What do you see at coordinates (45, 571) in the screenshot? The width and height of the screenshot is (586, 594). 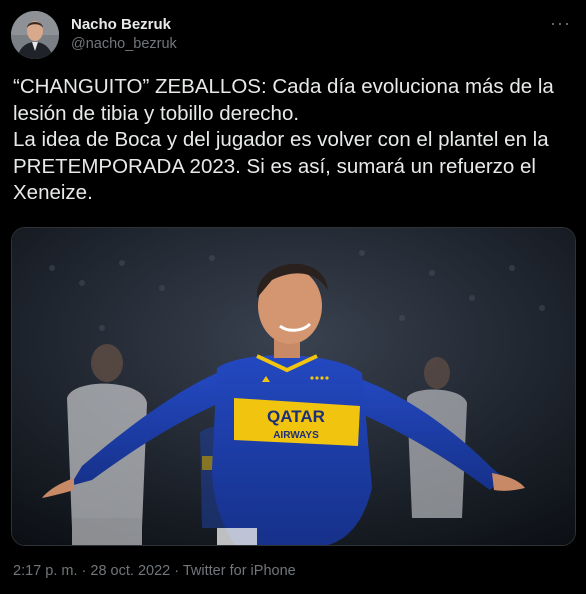 I see `tweet-time: 2:17 p. m.` at bounding box center [45, 571].